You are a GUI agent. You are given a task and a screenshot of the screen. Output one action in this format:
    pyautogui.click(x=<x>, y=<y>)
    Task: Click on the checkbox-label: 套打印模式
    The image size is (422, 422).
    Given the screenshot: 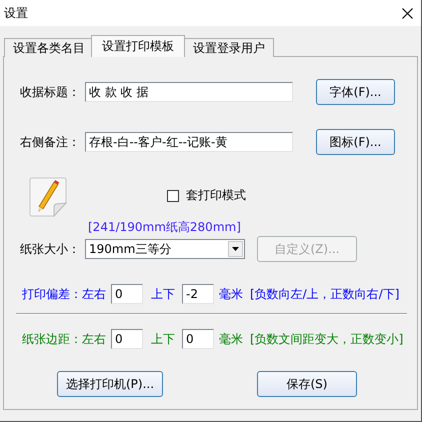 What is the action you would take?
    pyautogui.click(x=216, y=195)
    